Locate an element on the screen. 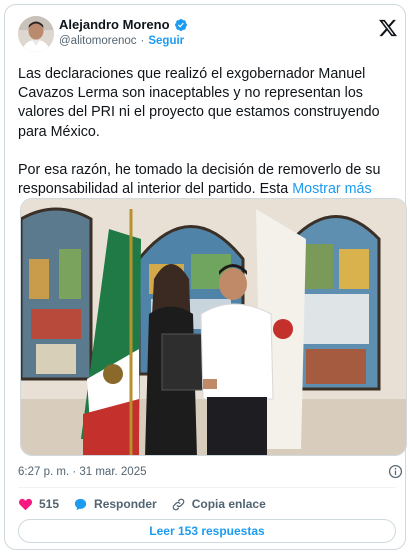  verified-badge-icon is located at coordinates (181, 25).